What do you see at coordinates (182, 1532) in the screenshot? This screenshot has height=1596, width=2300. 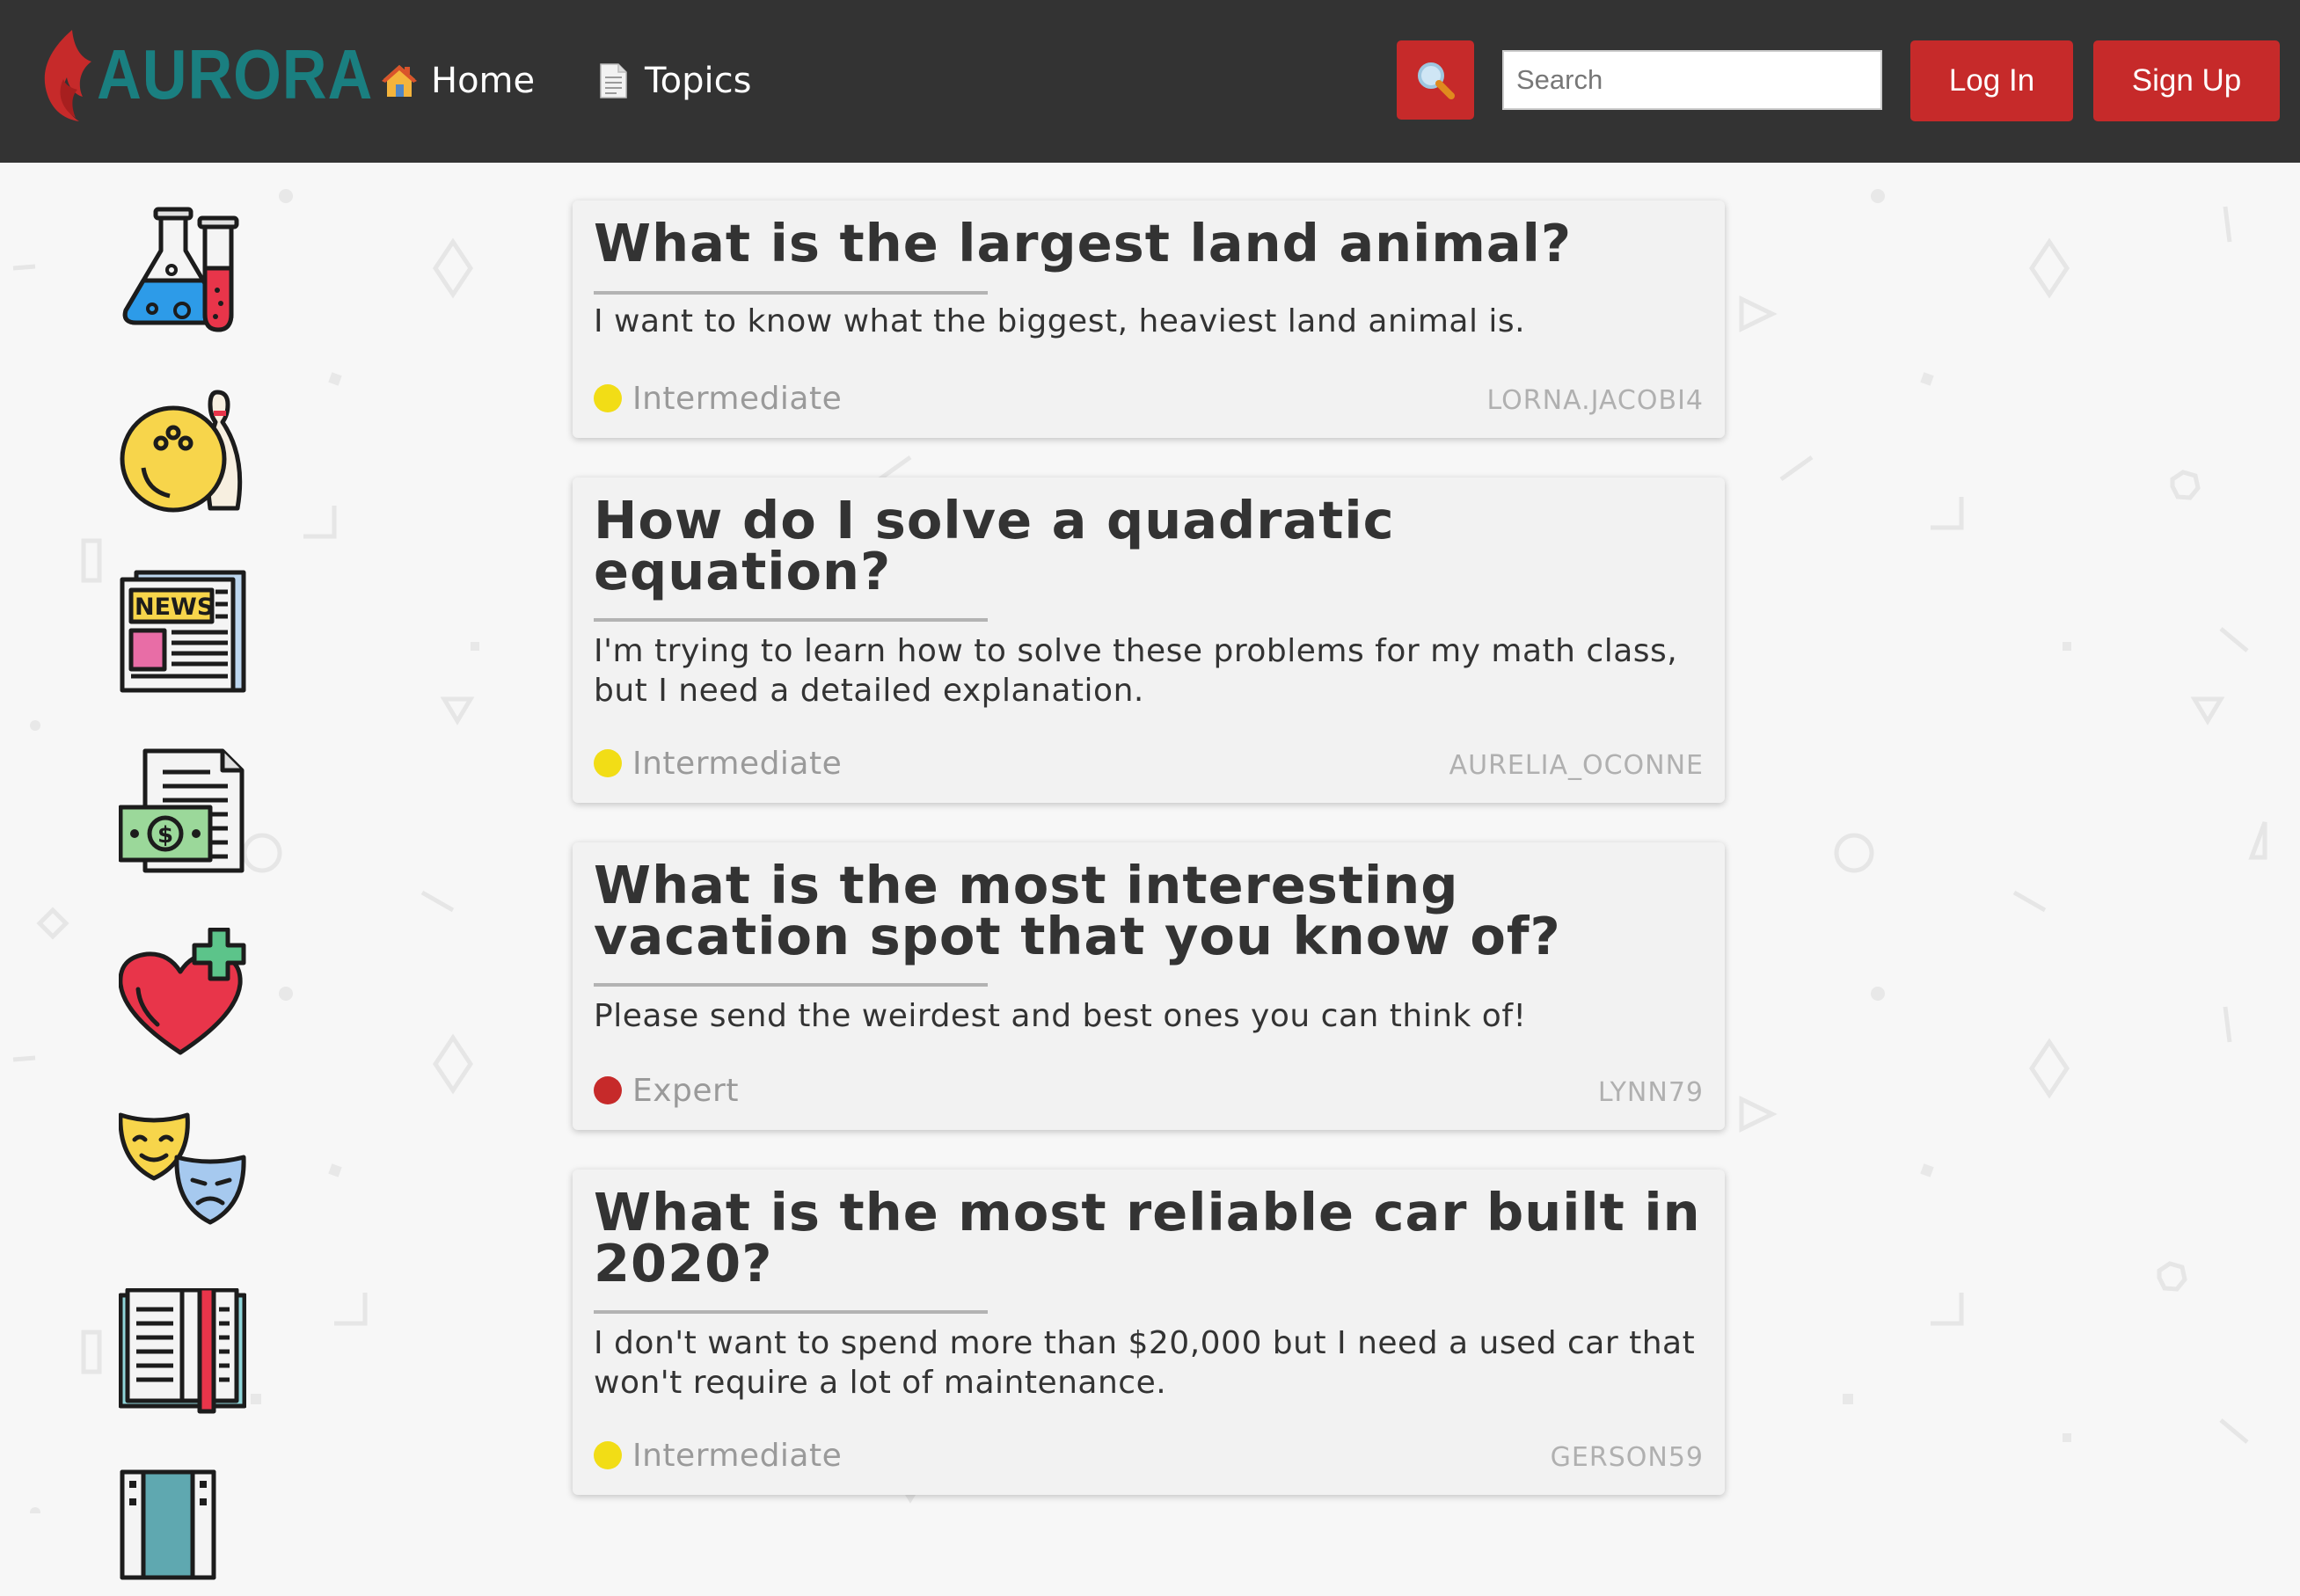 I see `film-icon` at bounding box center [182, 1532].